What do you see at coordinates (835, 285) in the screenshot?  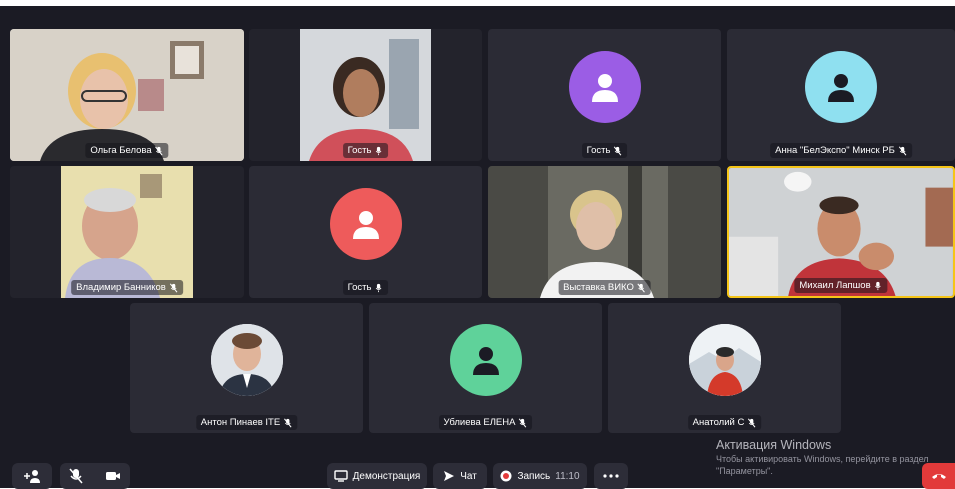 I see `participant-name: Михаил Лапшов` at bounding box center [835, 285].